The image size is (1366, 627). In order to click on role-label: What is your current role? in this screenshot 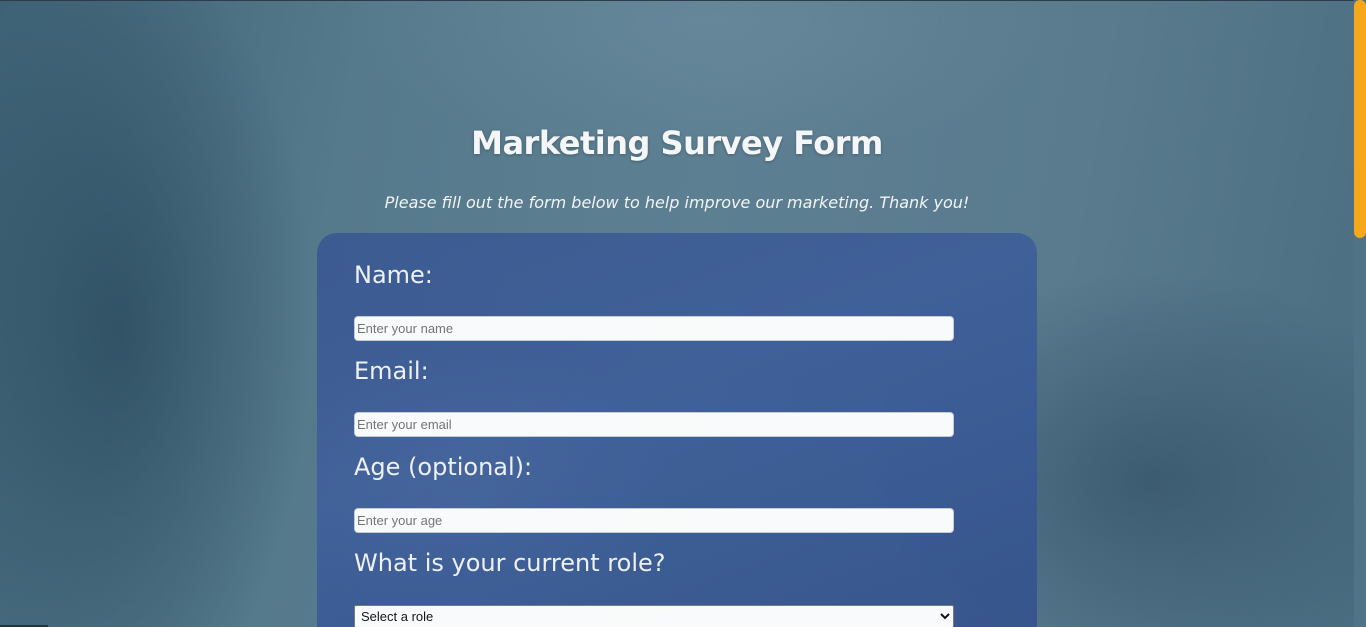, I will do `click(510, 563)`.